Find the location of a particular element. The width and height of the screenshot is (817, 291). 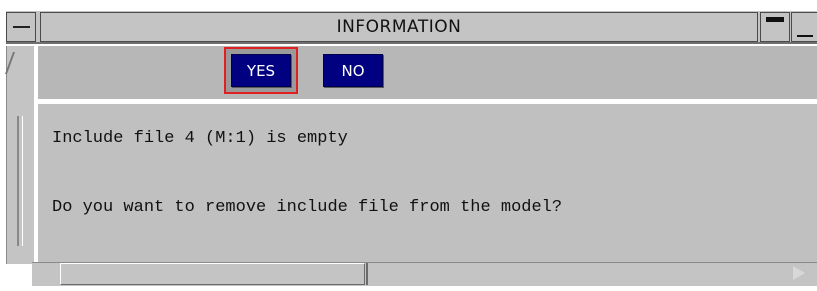

maximize-icon is located at coordinates (775, 19).